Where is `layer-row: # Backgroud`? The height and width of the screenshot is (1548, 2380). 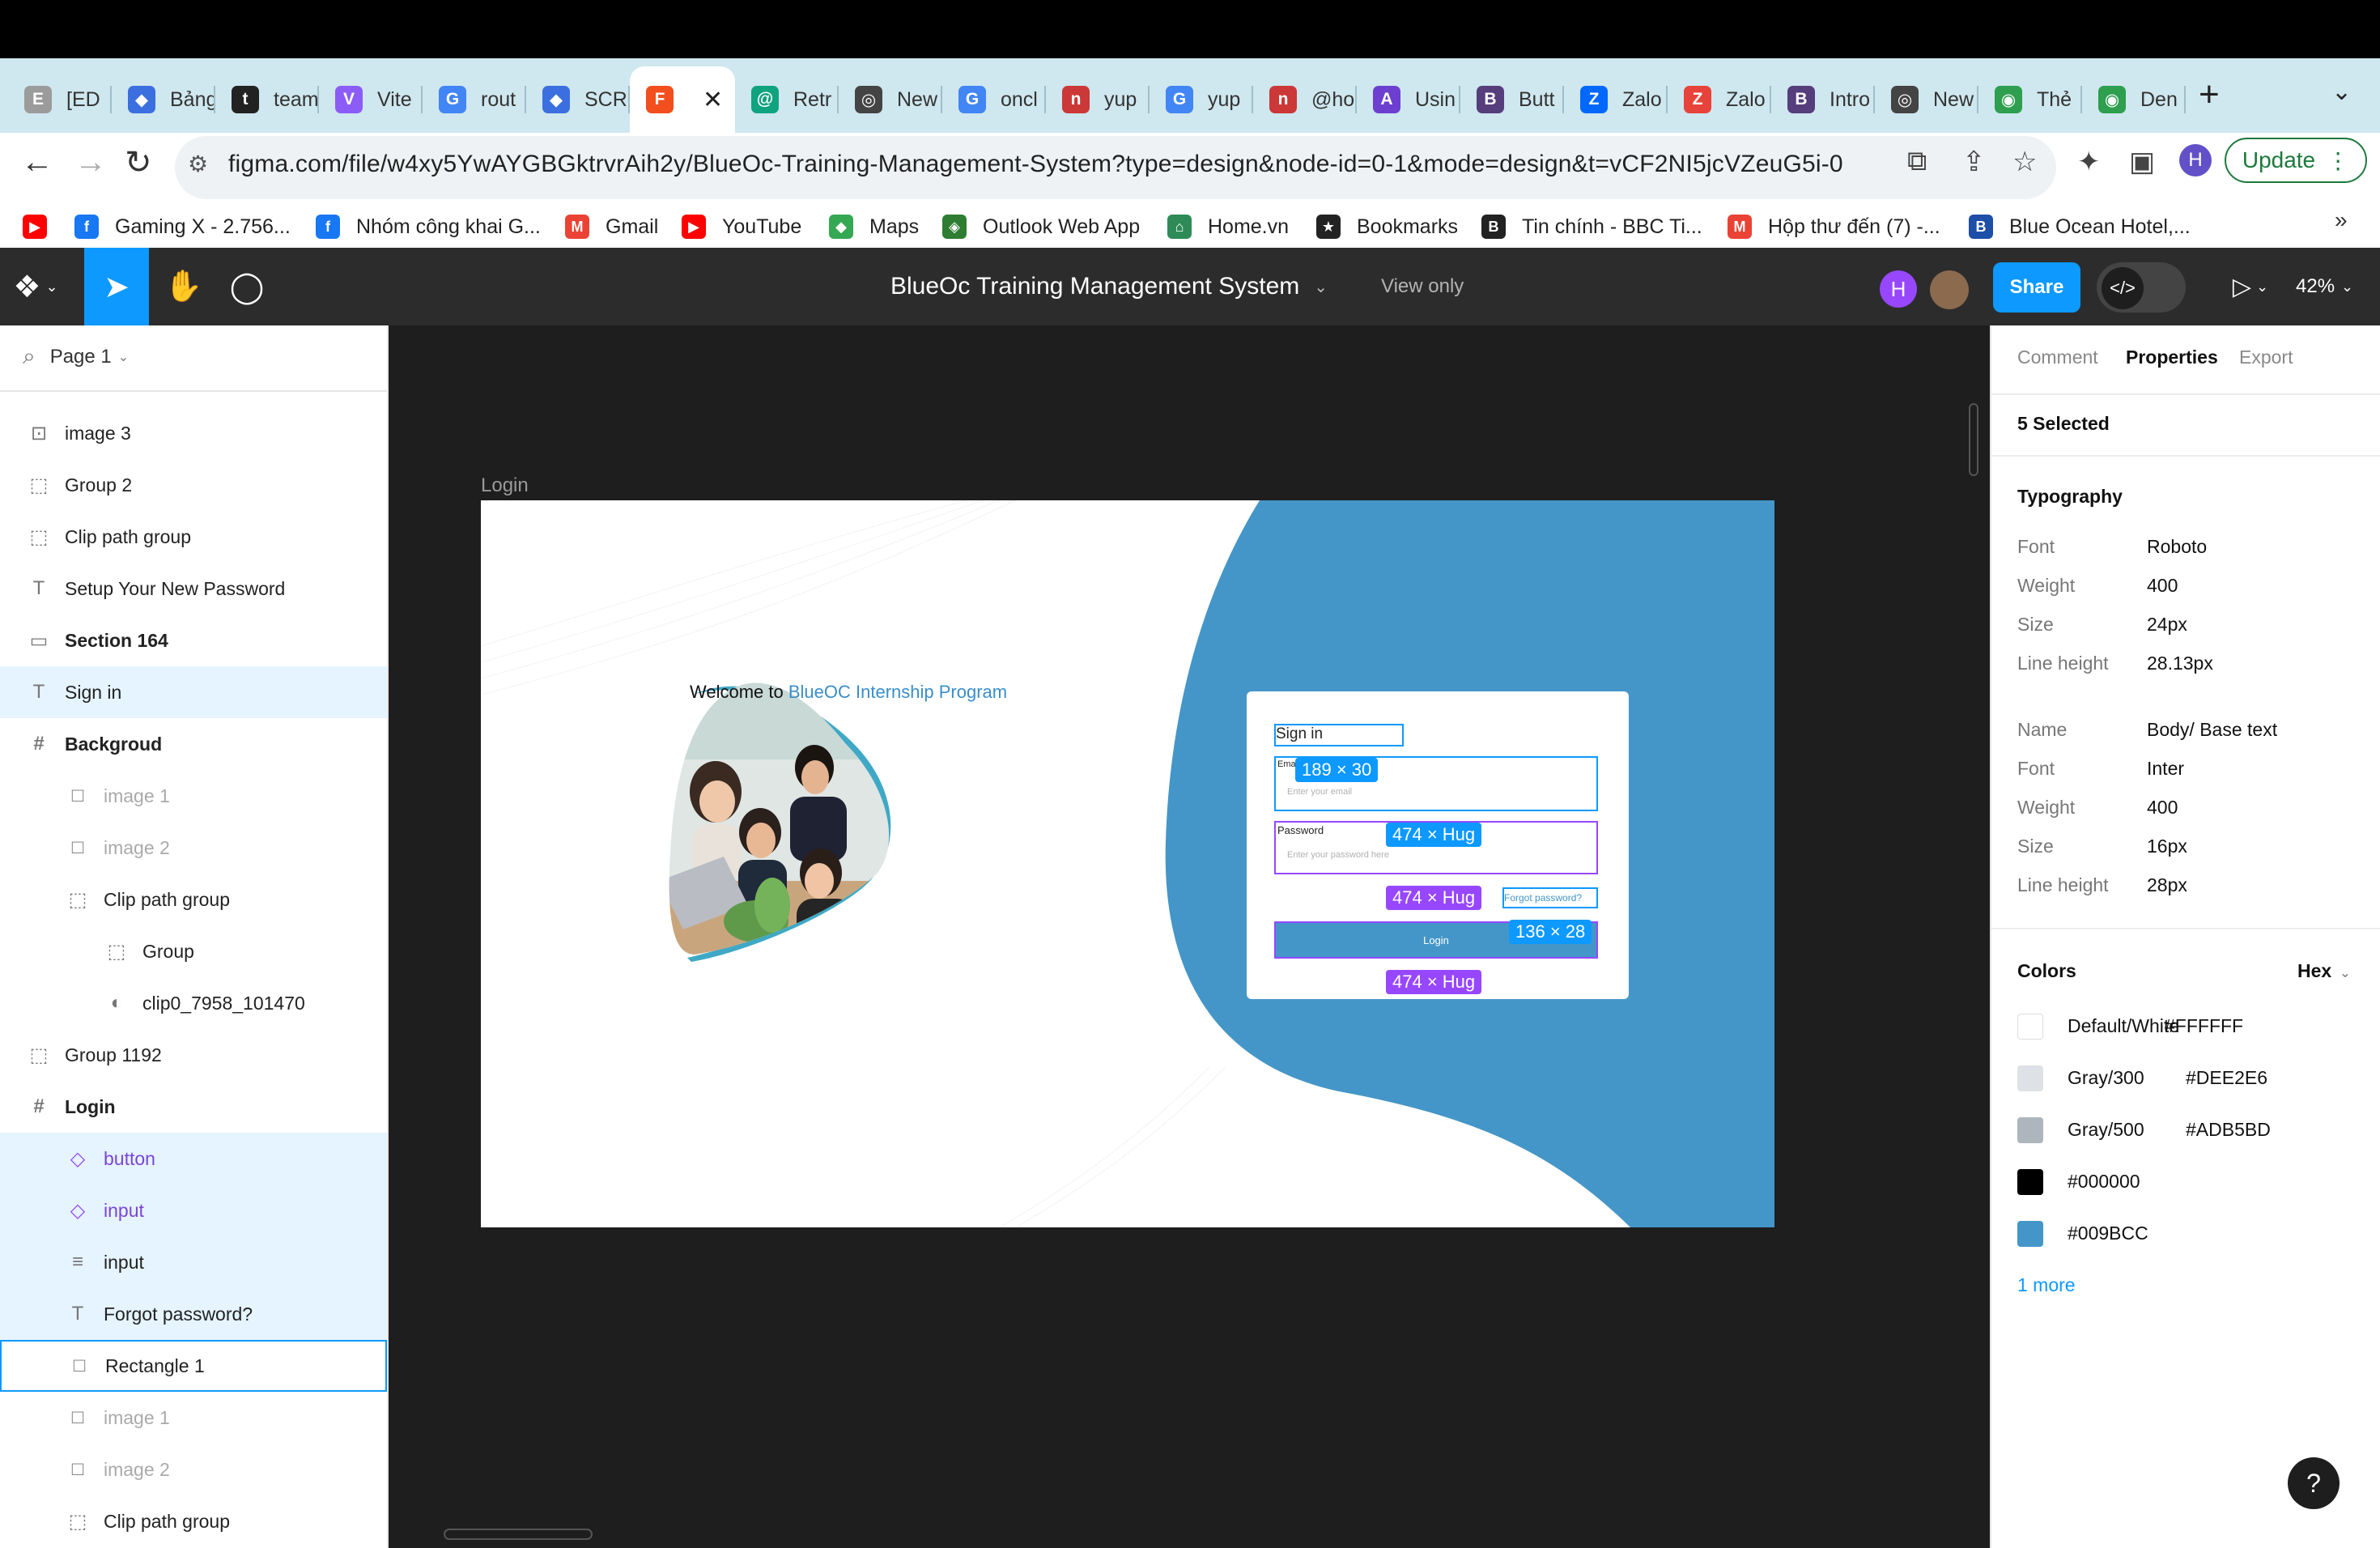 layer-row: # Backgroud is located at coordinates (193, 744).